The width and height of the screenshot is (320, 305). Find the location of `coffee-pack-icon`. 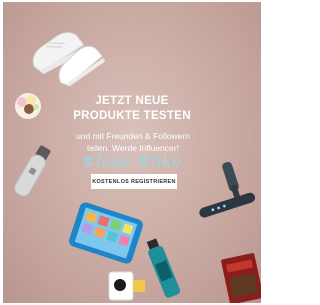

coffee-pack-icon is located at coordinates (240, 277).